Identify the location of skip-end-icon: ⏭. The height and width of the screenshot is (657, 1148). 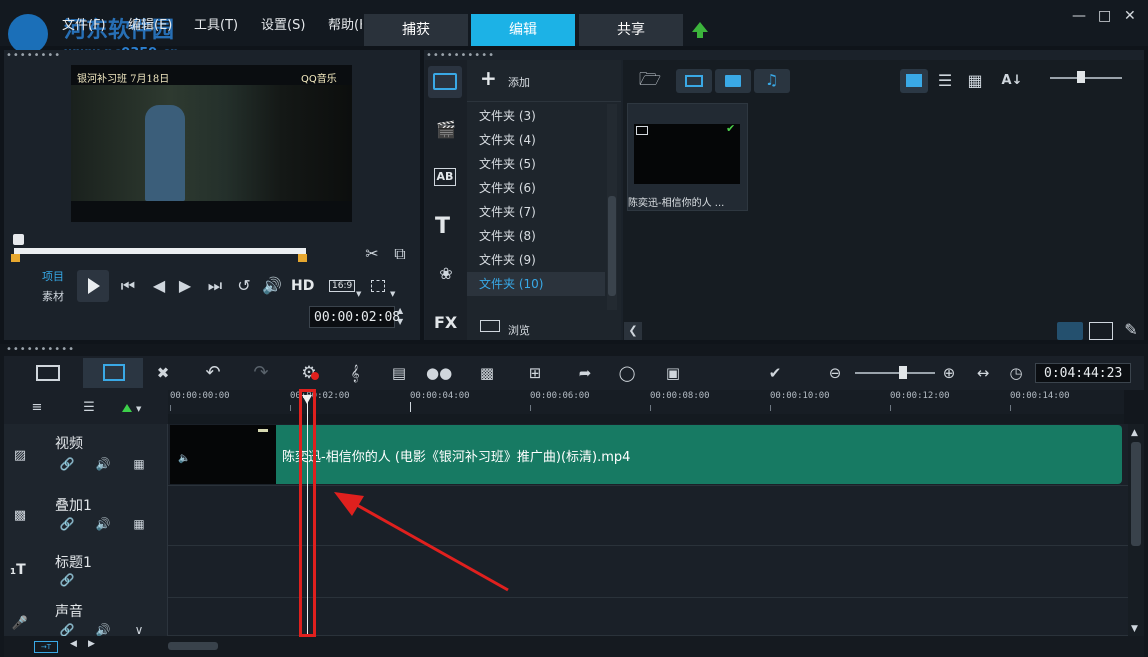
(215, 286).